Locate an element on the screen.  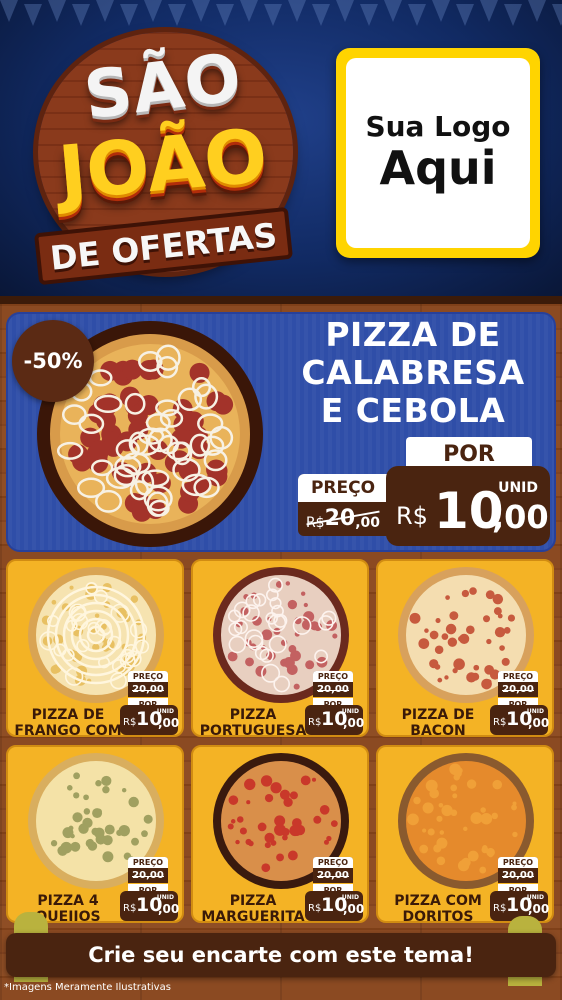
logo-text-line1: Sua Logo is located at coordinates (438, 127).